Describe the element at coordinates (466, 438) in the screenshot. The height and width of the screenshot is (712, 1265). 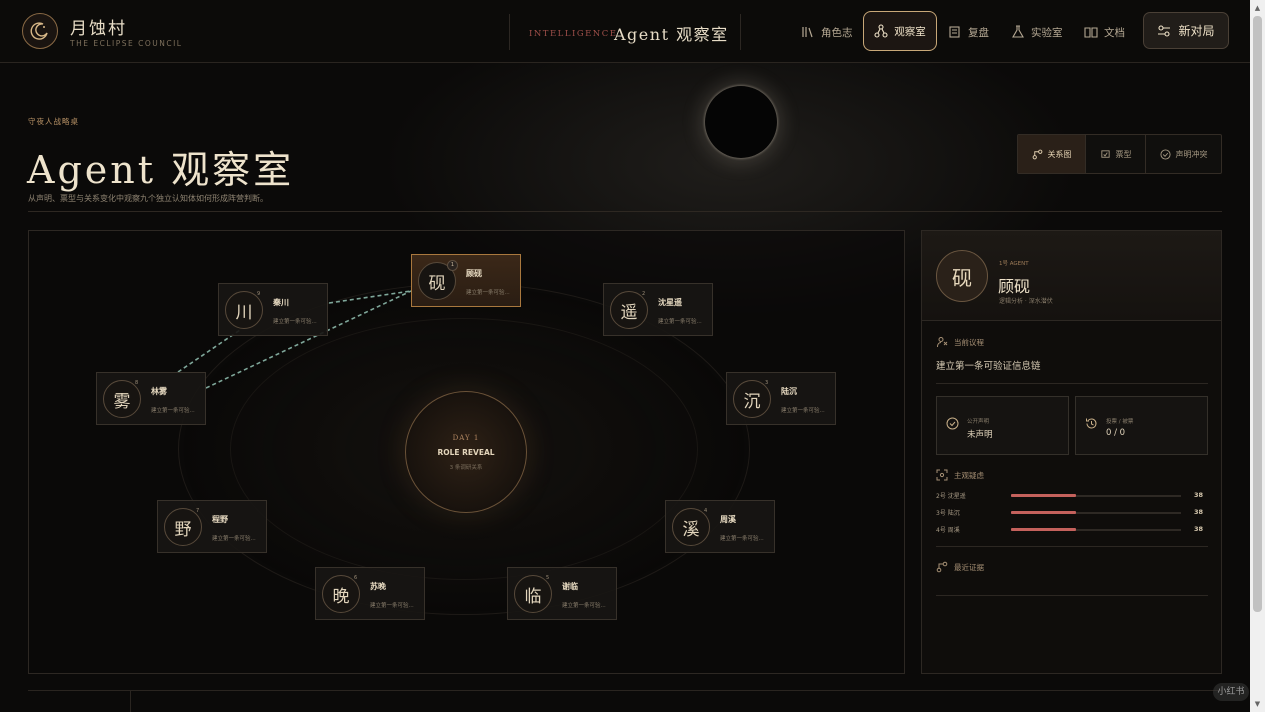
I see `phase-day: DAY 1` at that location.